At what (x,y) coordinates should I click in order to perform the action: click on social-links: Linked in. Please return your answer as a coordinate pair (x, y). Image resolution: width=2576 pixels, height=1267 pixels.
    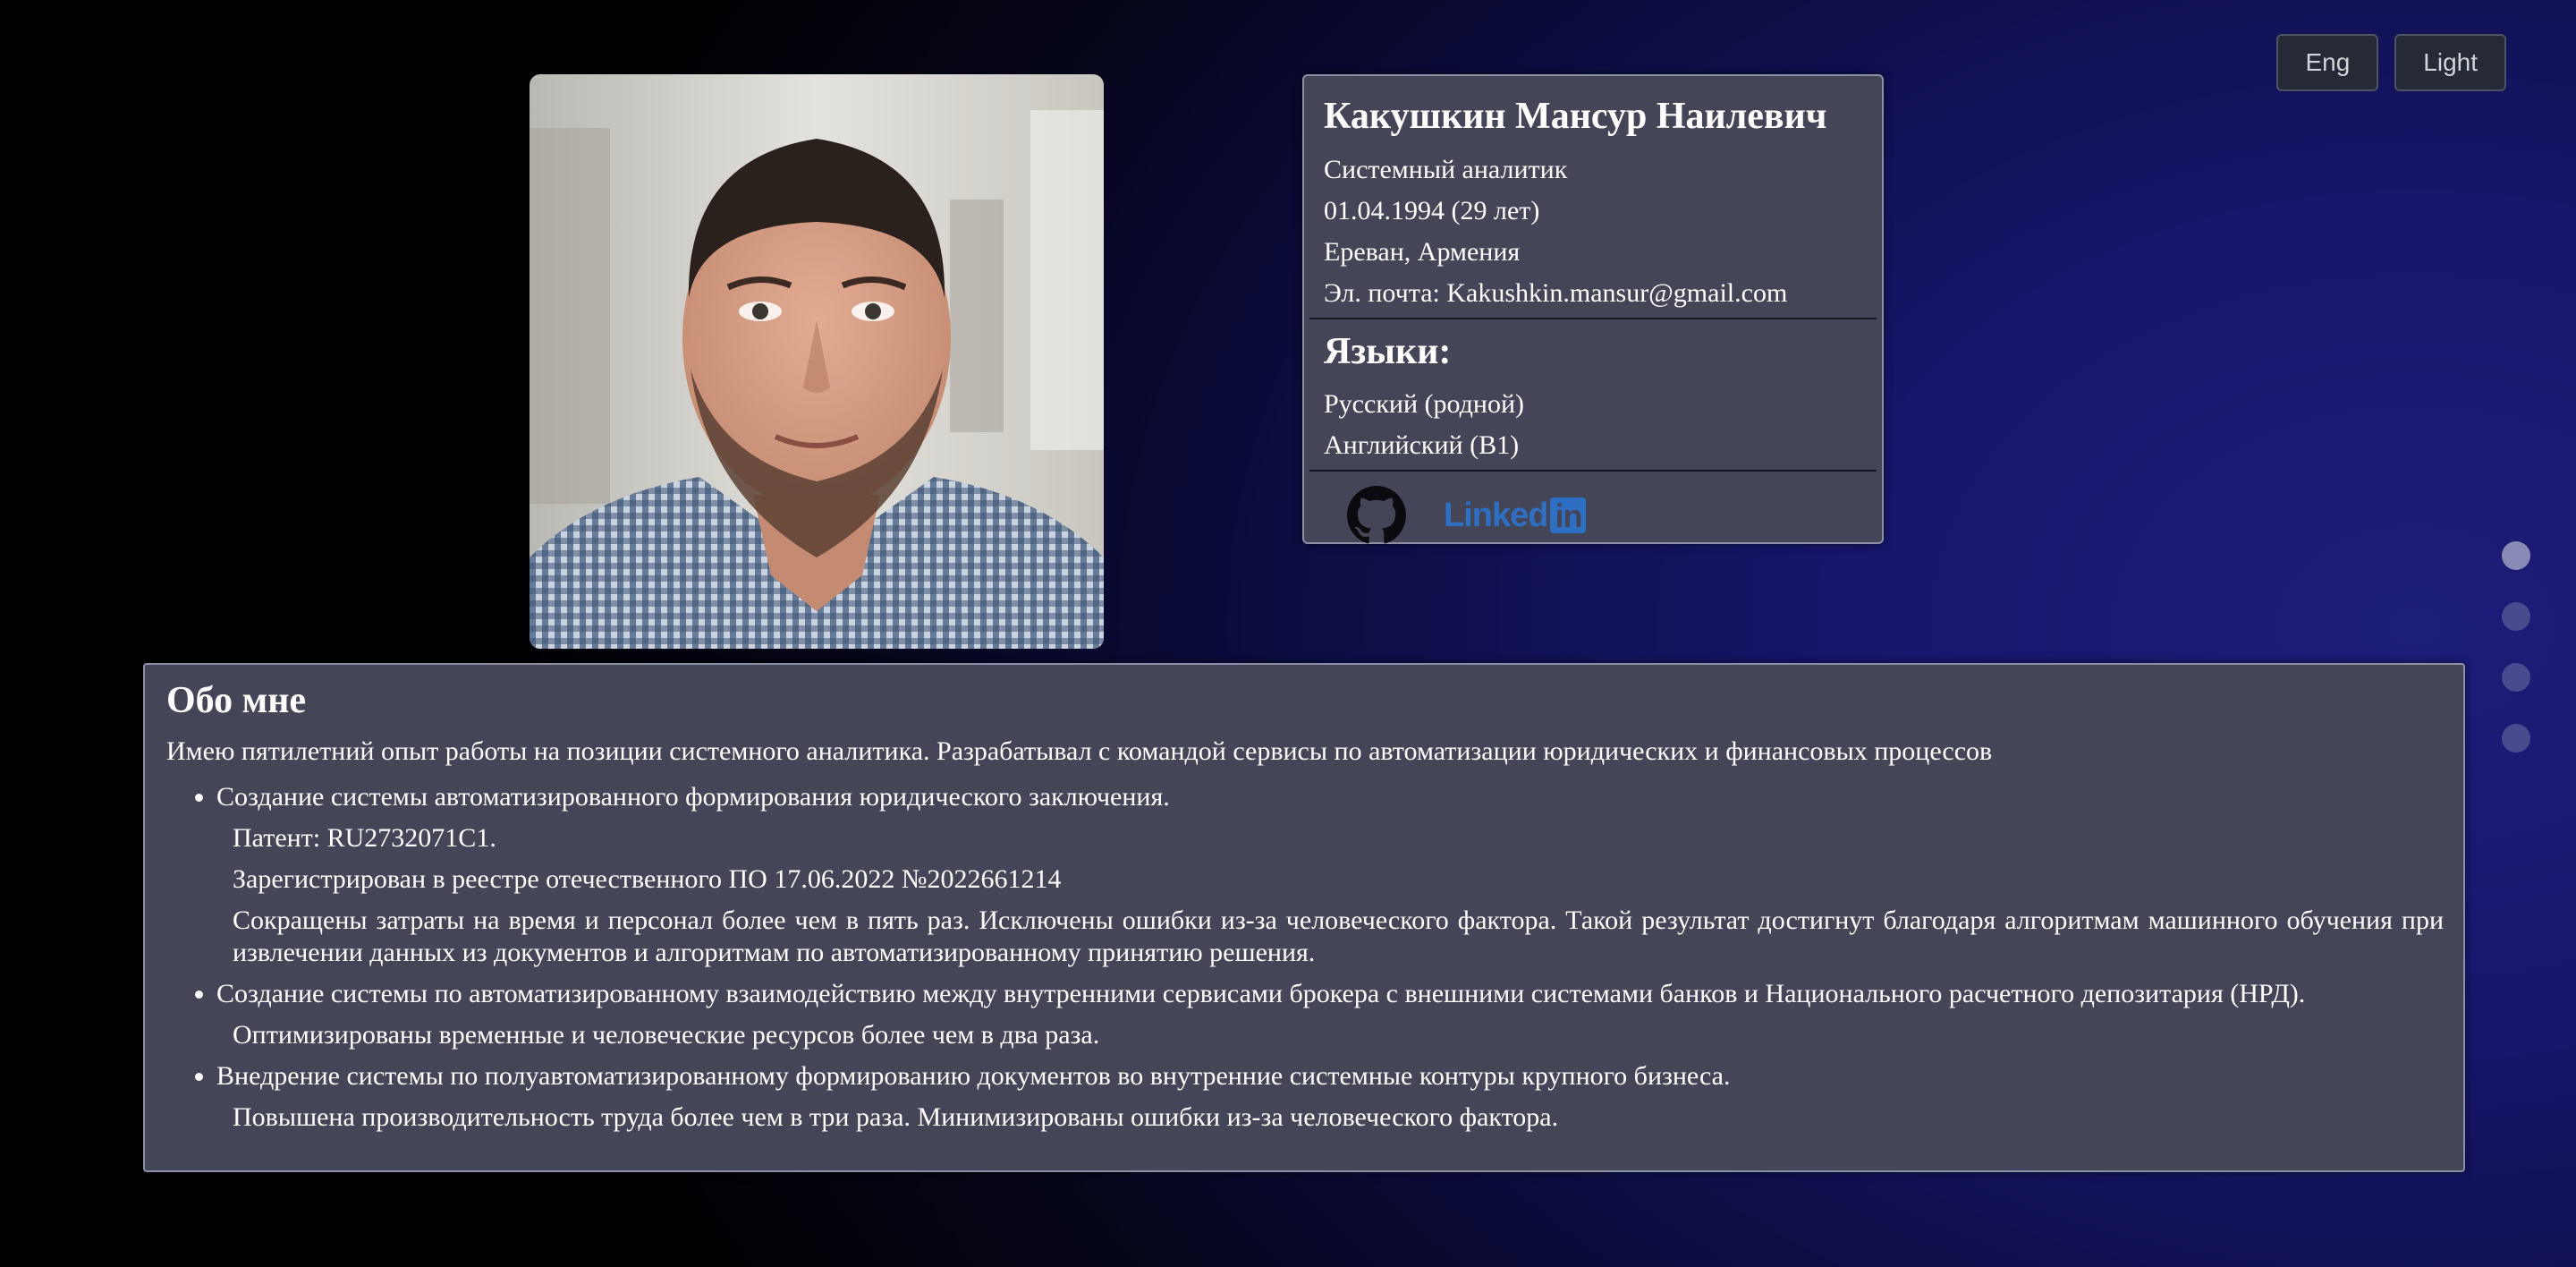
    Looking at the image, I should click on (1593, 511).